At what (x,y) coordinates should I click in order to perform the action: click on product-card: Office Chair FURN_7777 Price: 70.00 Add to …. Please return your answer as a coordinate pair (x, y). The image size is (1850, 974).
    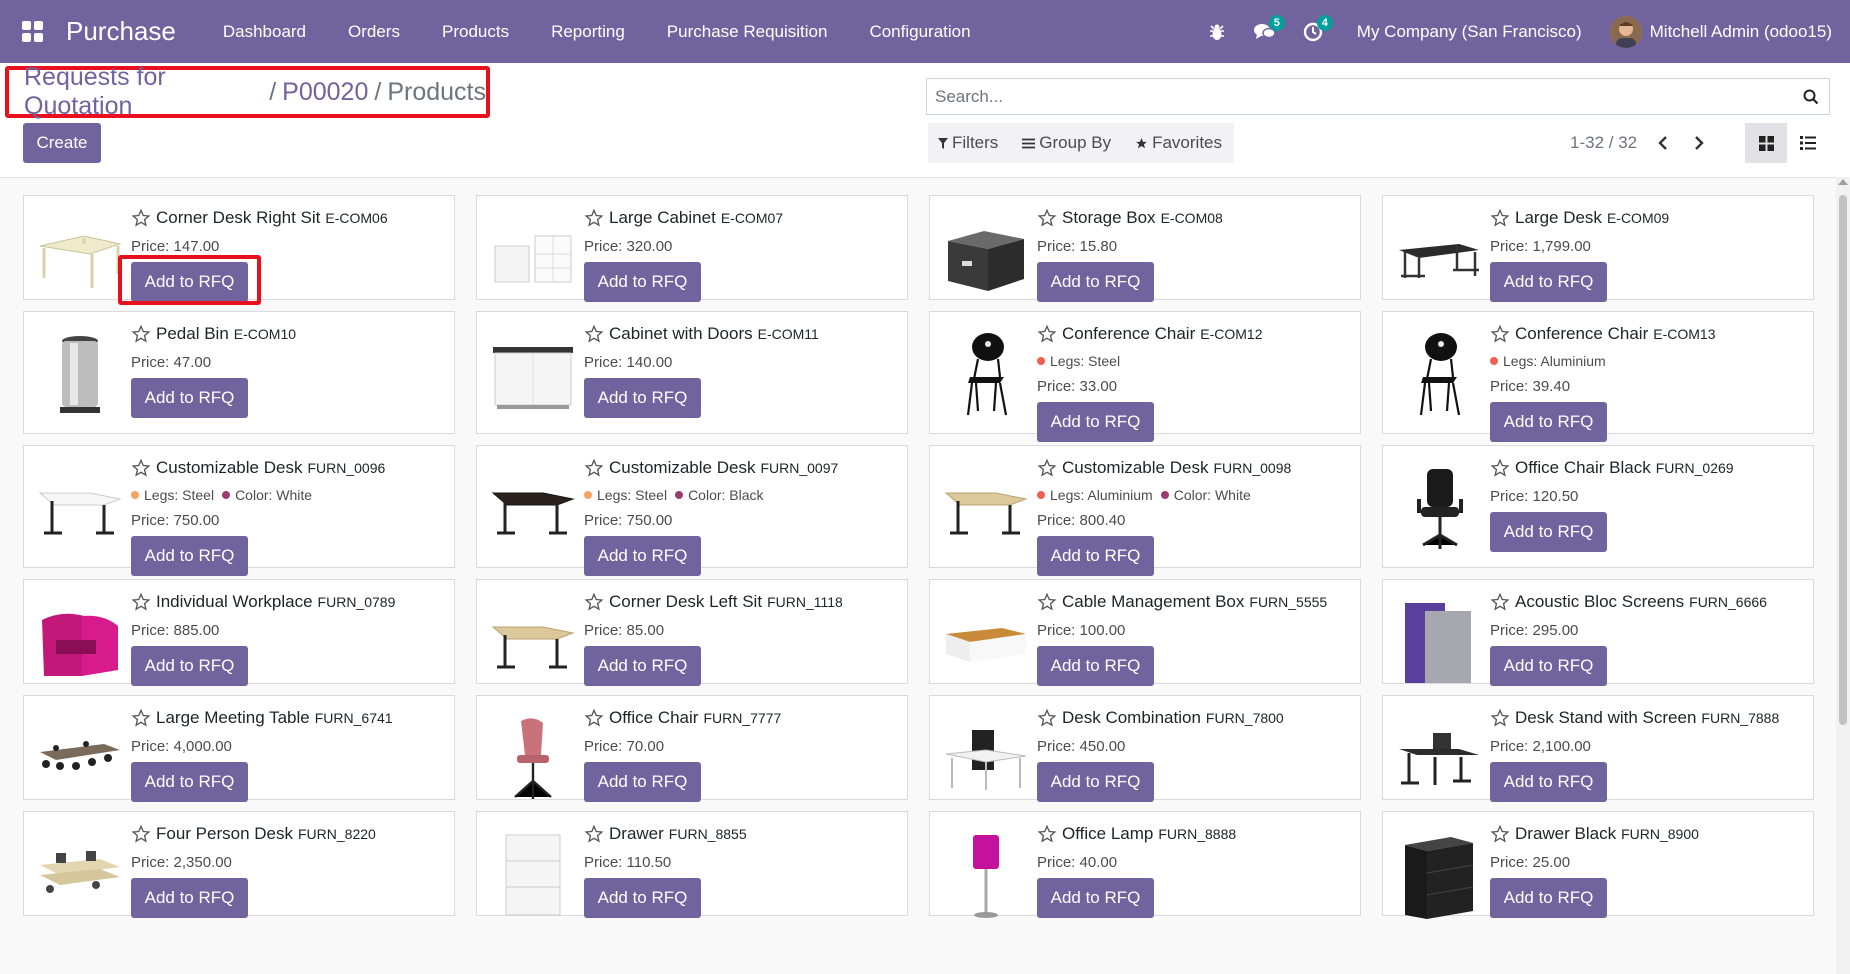
    Looking at the image, I should click on (692, 748).